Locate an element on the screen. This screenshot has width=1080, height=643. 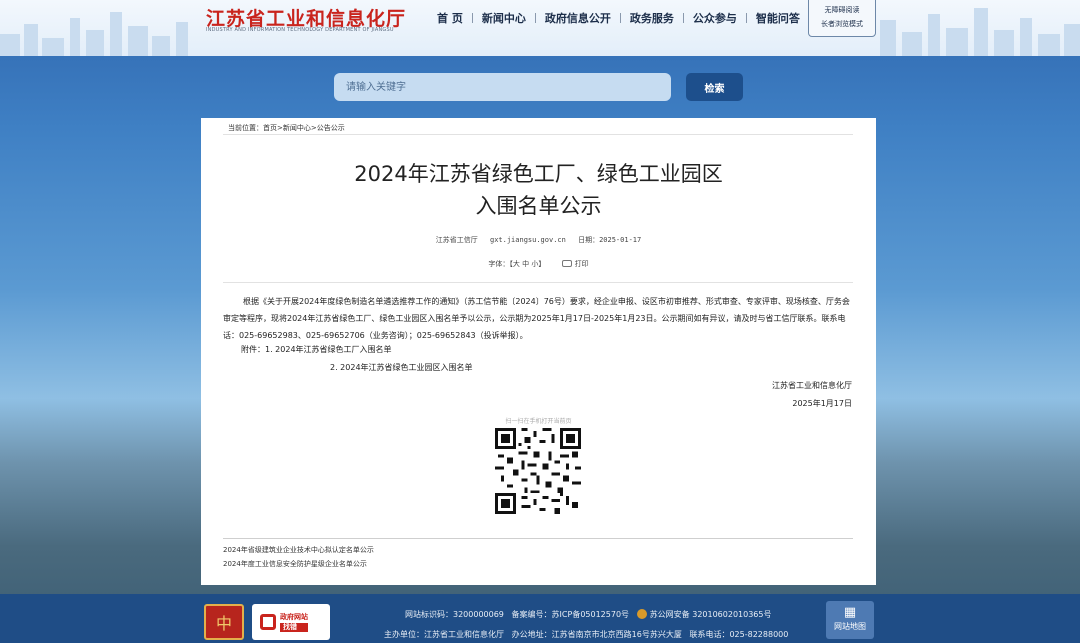
find-error-sub: 找错 is located at coordinates (294, 627).